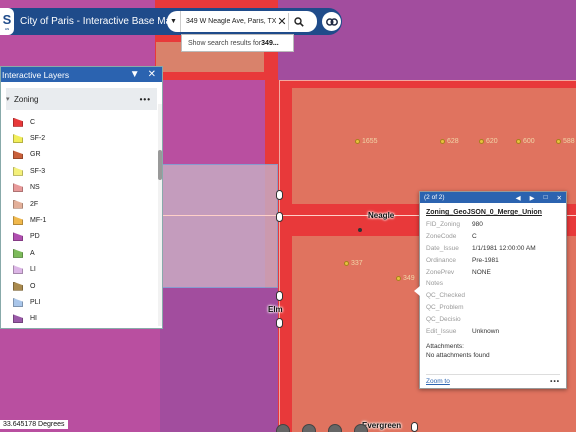  What do you see at coordinates (152, 74) in the screenshot?
I see `close-icon: ✕` at bounding box center [152, 74].